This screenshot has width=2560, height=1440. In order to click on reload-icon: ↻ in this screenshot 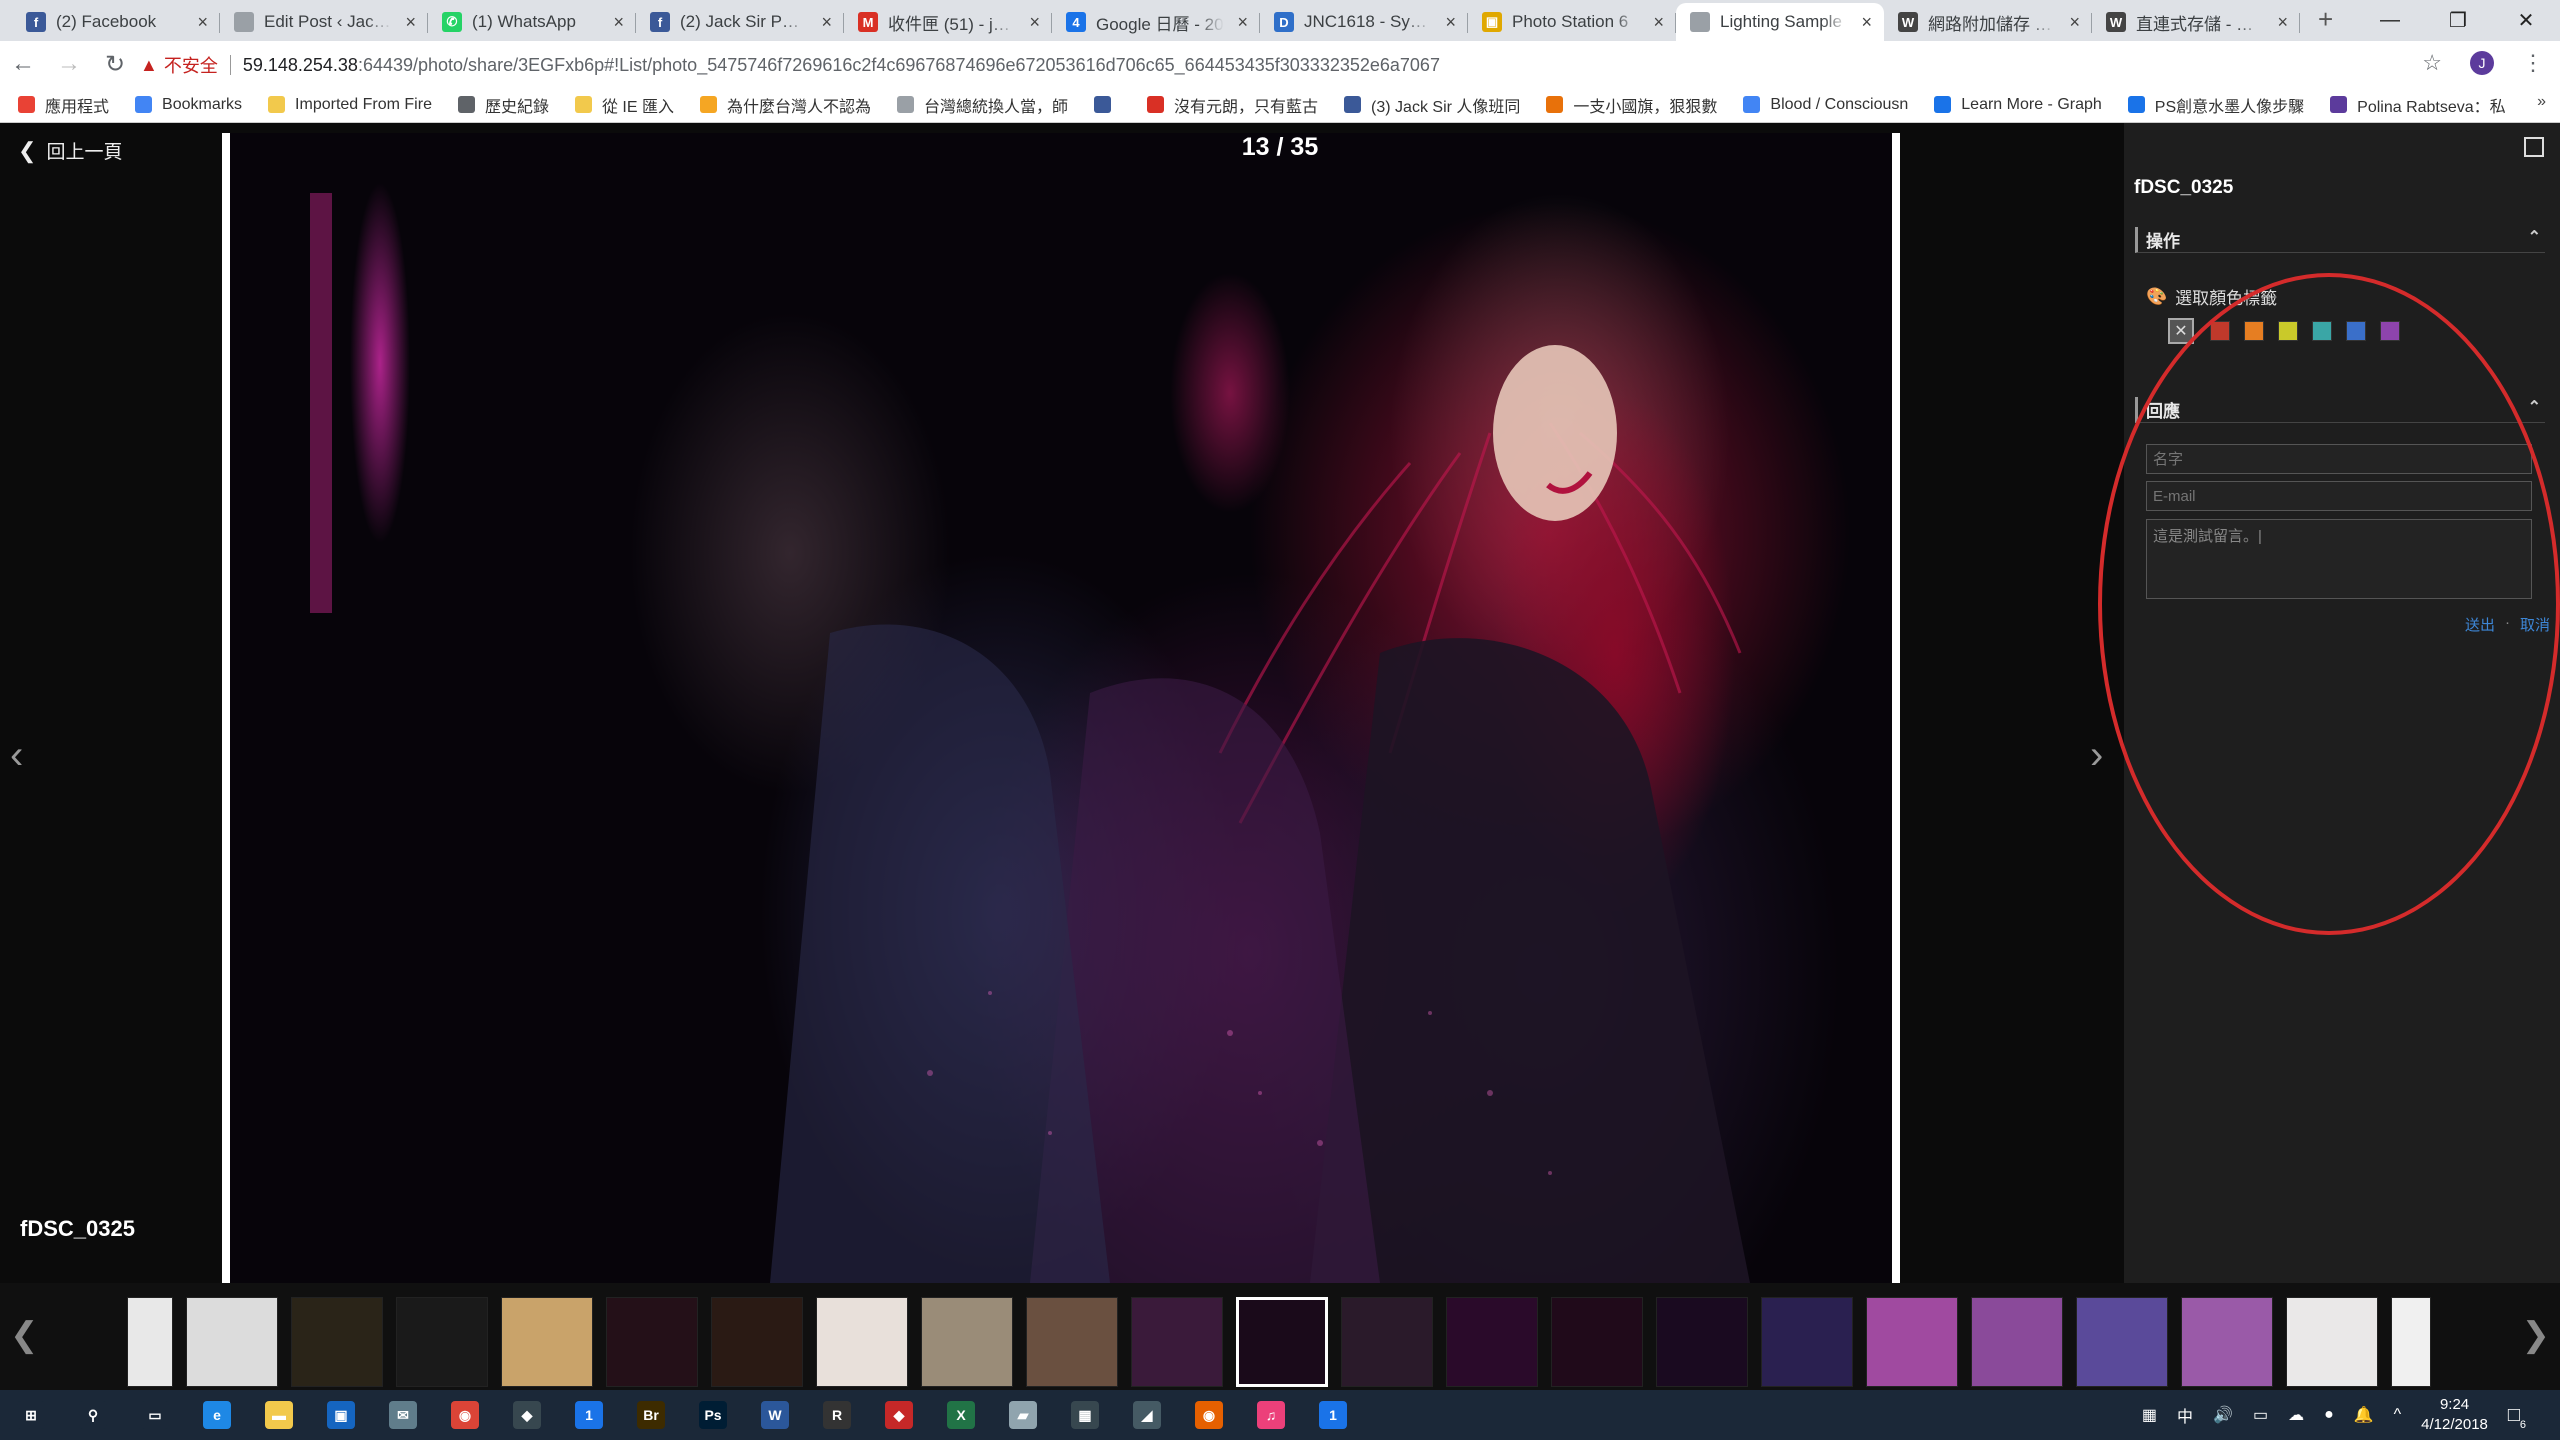, I will do `click(115, 64)`.